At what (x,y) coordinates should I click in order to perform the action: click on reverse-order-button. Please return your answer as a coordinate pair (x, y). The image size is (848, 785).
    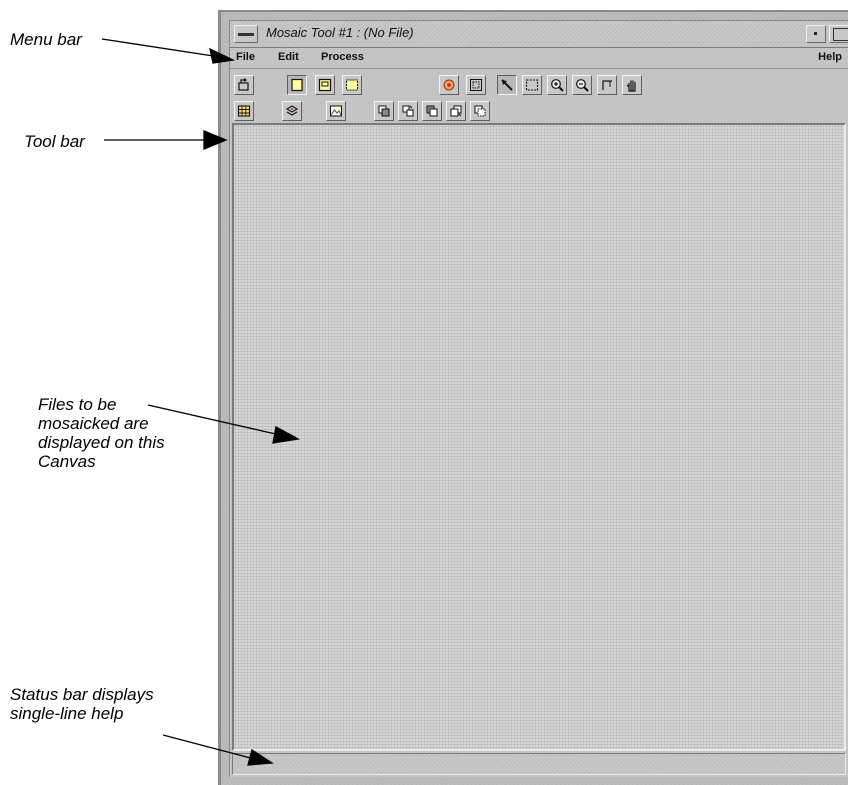
    Looking at the image, I should click on (480, 111).